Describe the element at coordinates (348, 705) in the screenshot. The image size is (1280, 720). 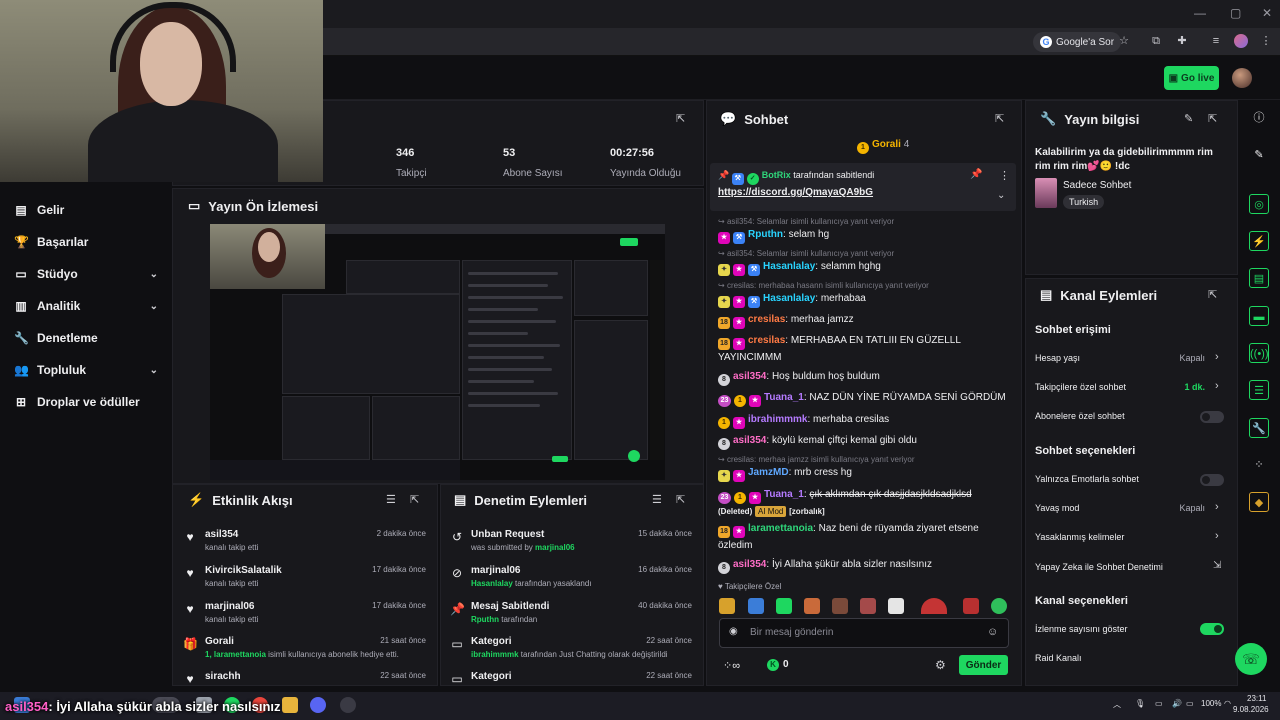
I see `obs-icon` at that location.